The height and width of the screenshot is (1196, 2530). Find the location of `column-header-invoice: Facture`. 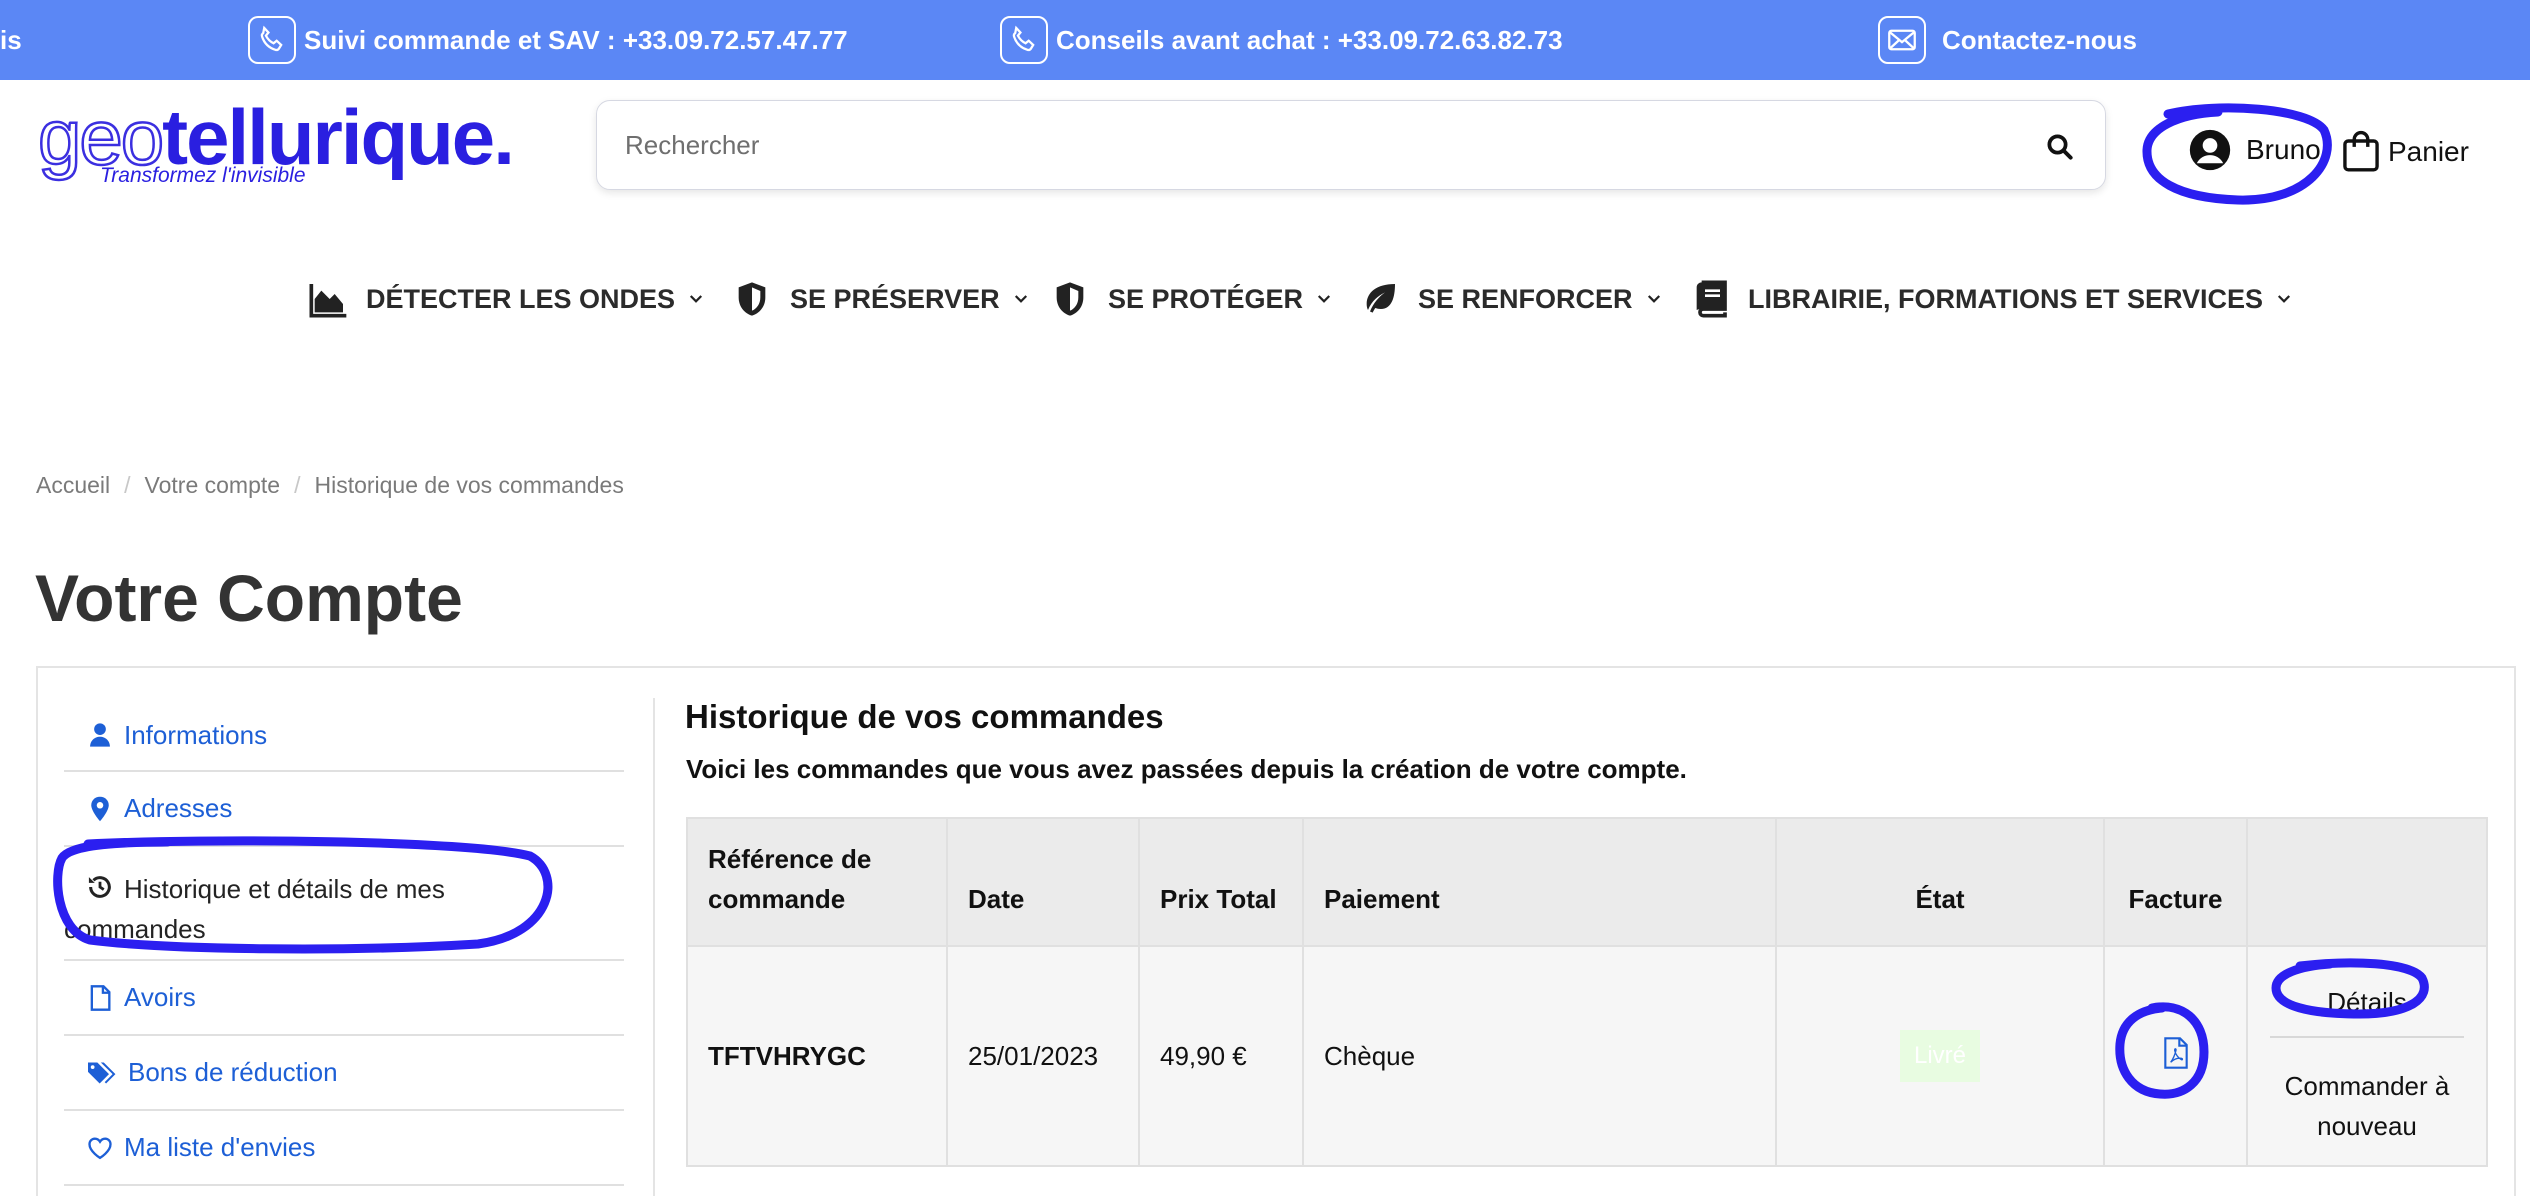

column-header-invoice: Facture is located at coordinates (2175, 882).